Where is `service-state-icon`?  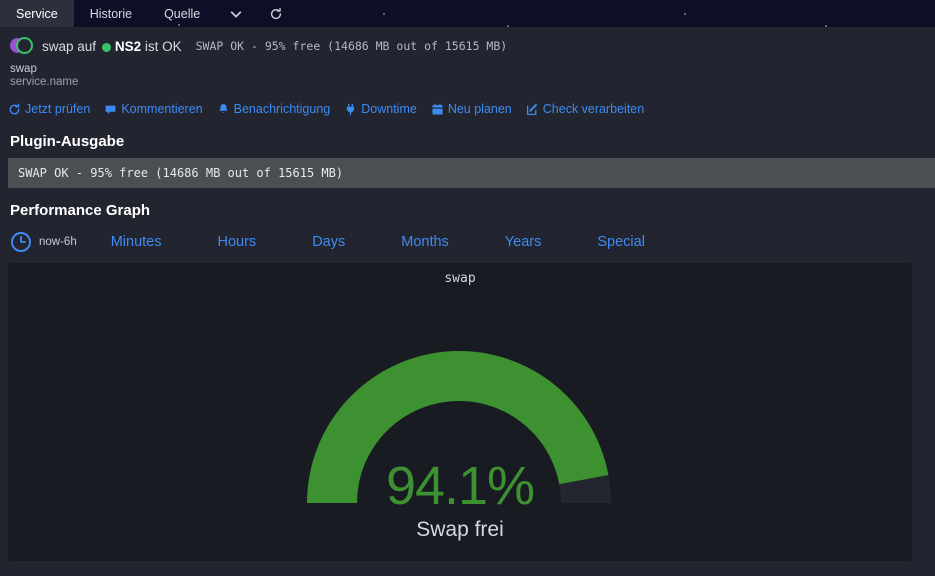
service-state-icon is located at coordinates (21, 46).